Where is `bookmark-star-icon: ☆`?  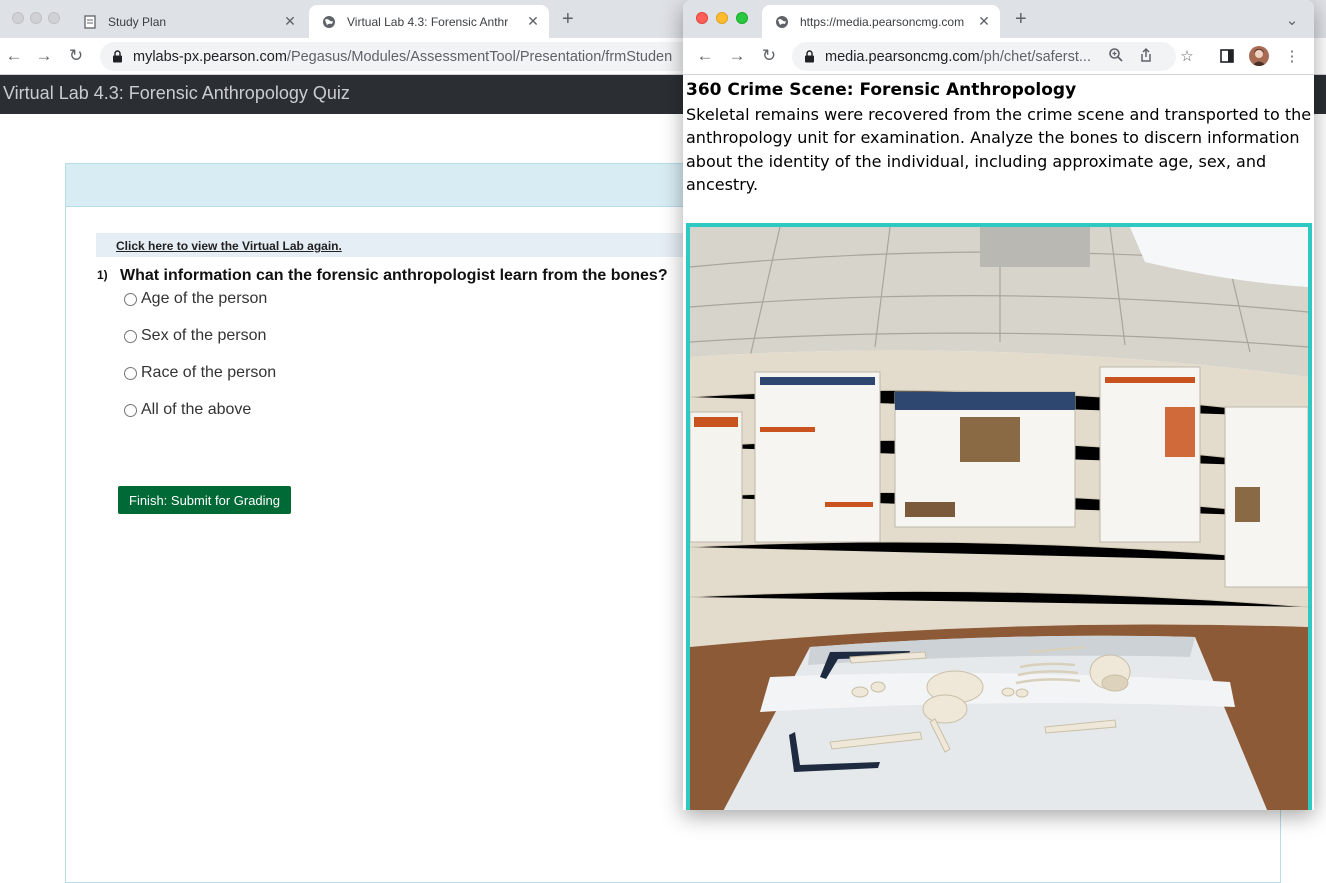 bookmark-star-icon: ☆ is located at coordinates (1187, 56).